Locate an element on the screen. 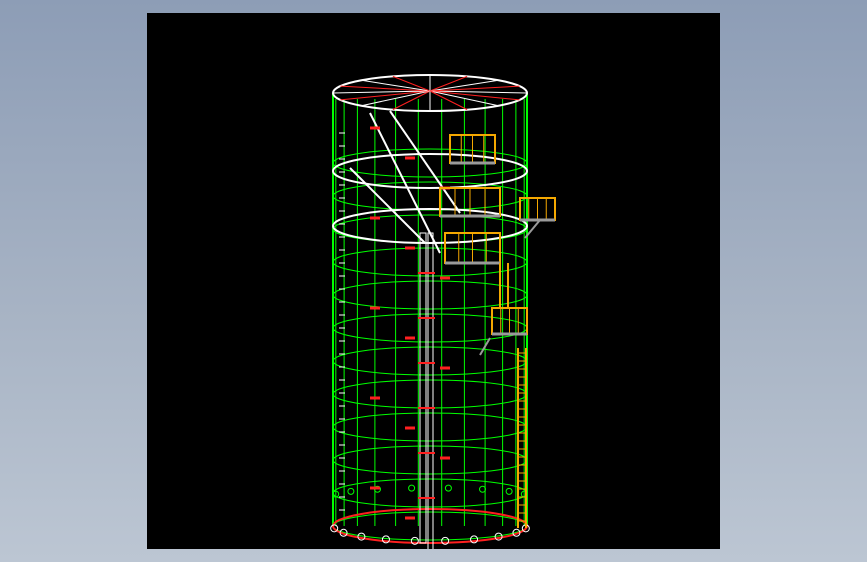 The height and width of the screenshot is (562, 867). stiffener-ring is located at coordinates (430, 226).